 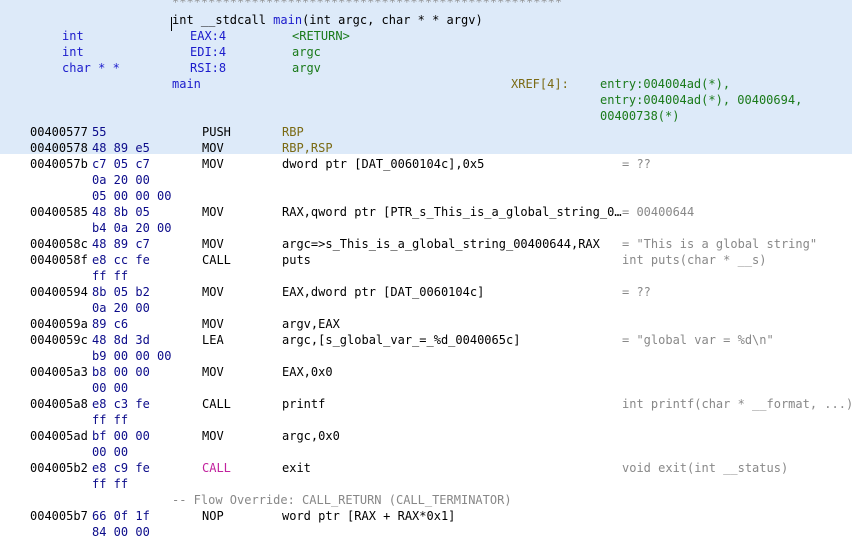 What do you see at coordinates (303, 404) in the screenshot?
I see `row-operand: printf` at bounding box center [303, 404].